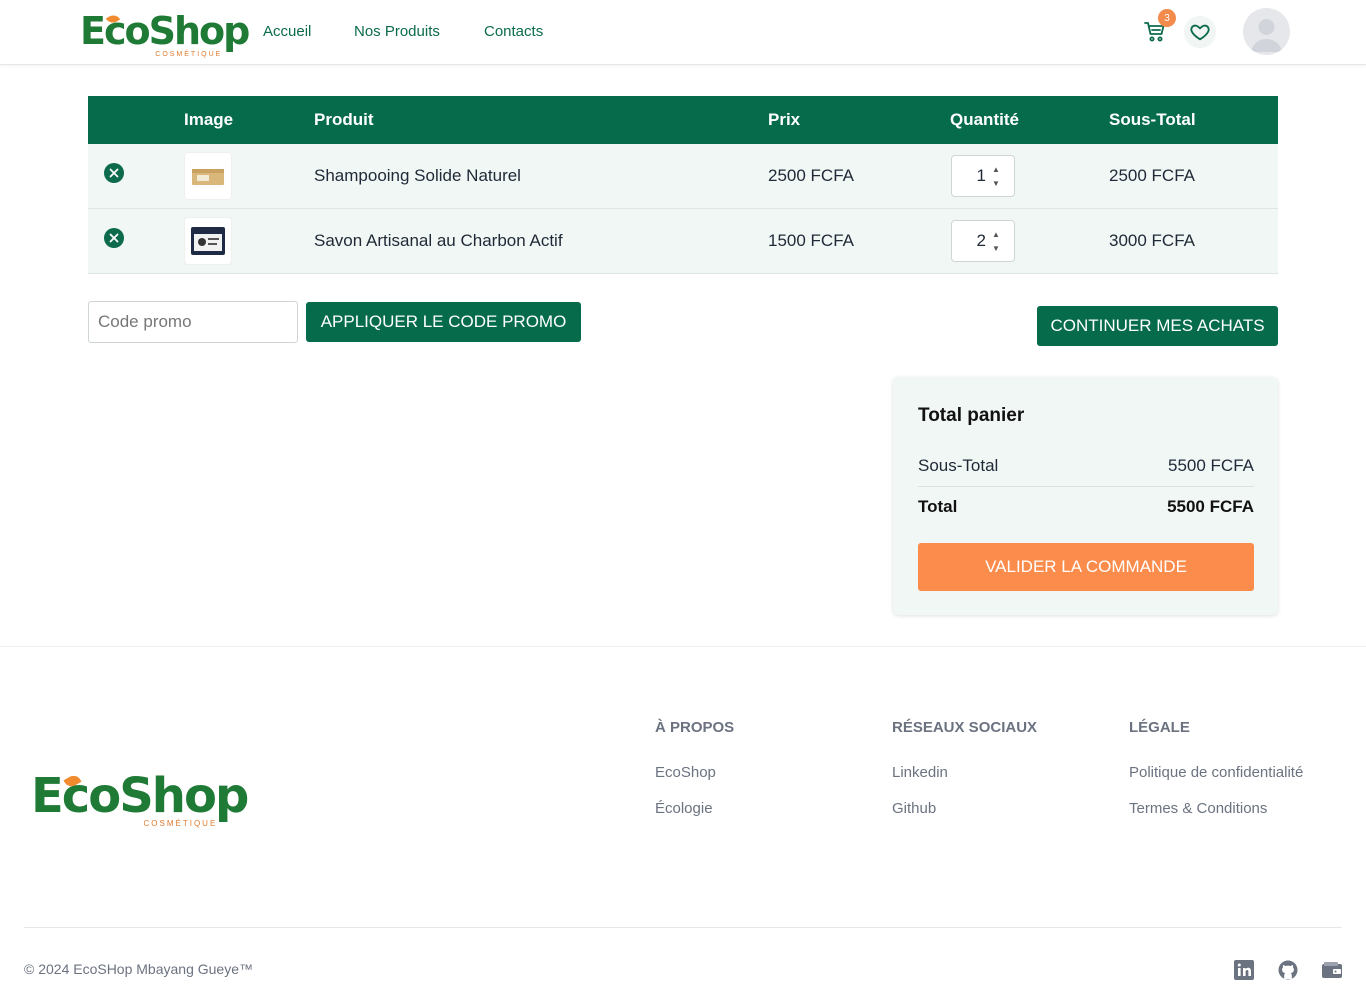  What do you see at coordinates (1332, 970) in the screenshot?
I see `wallet-icon` at bounding box center [1332, 970].